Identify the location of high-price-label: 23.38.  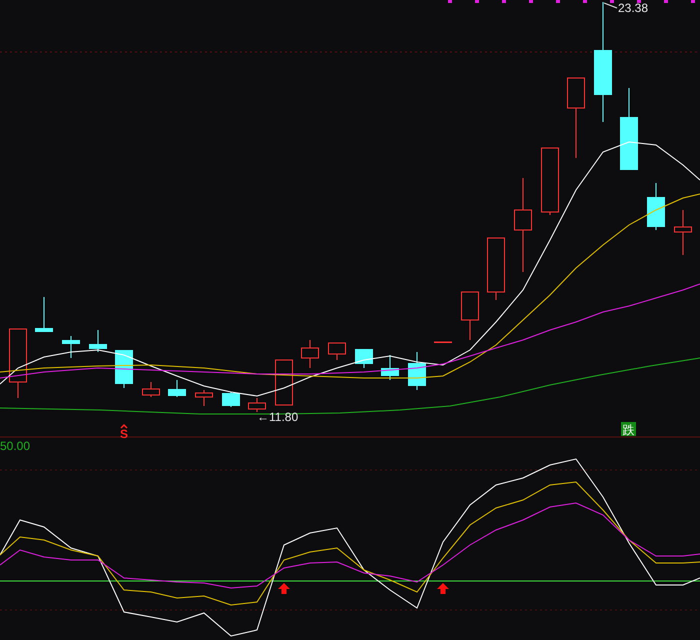
(633, 8).